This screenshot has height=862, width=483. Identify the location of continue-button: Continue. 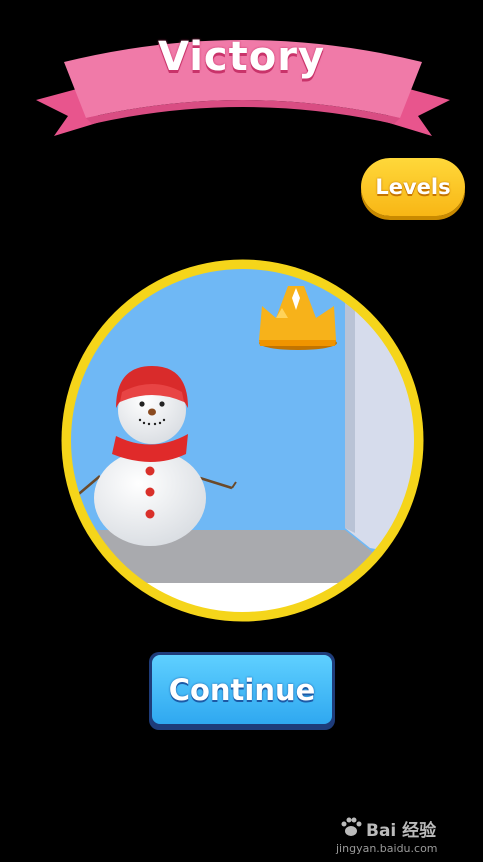
(242, 691).